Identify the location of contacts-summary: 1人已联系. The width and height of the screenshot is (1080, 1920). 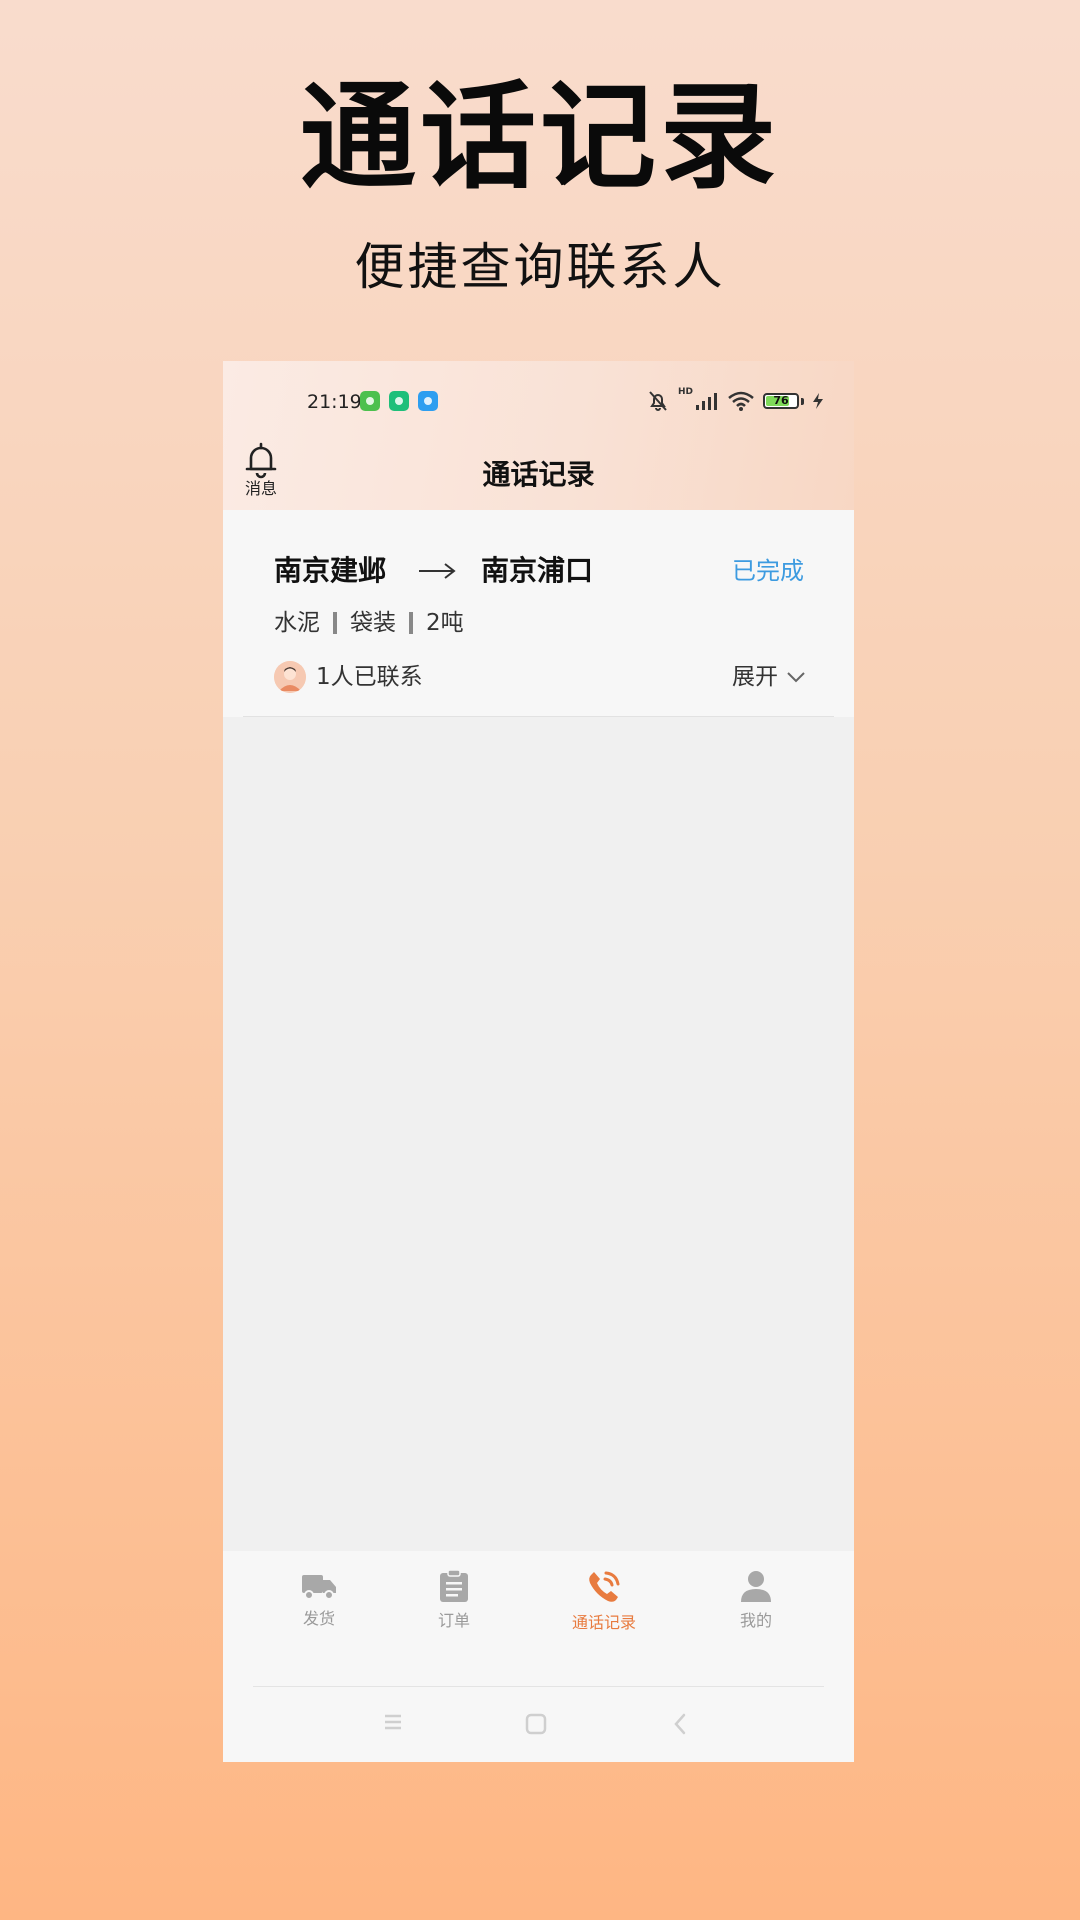
(348, 677).